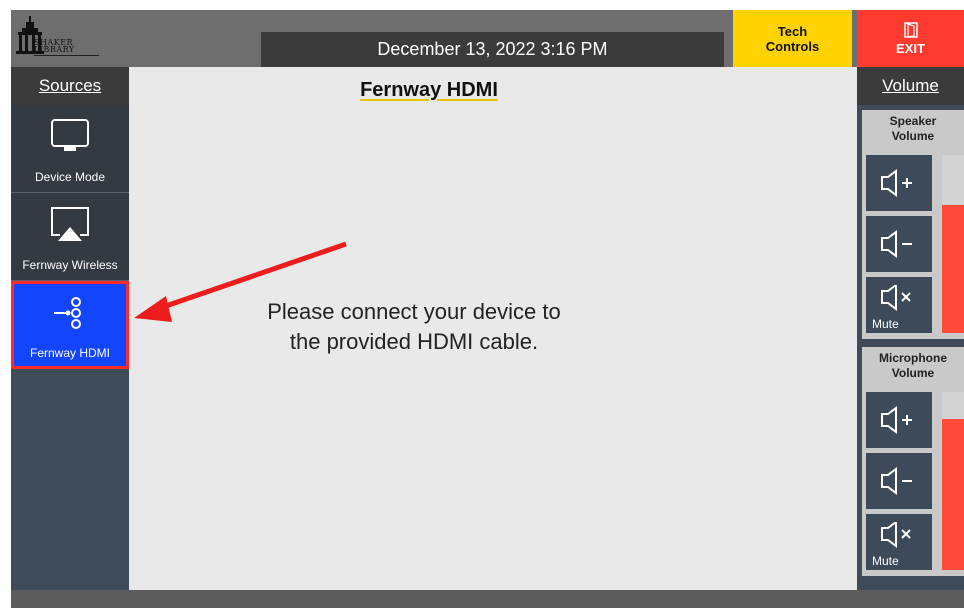 This screenshot has width=964, height=608. I want to click on microphone-volume-level, so click(953, 494).